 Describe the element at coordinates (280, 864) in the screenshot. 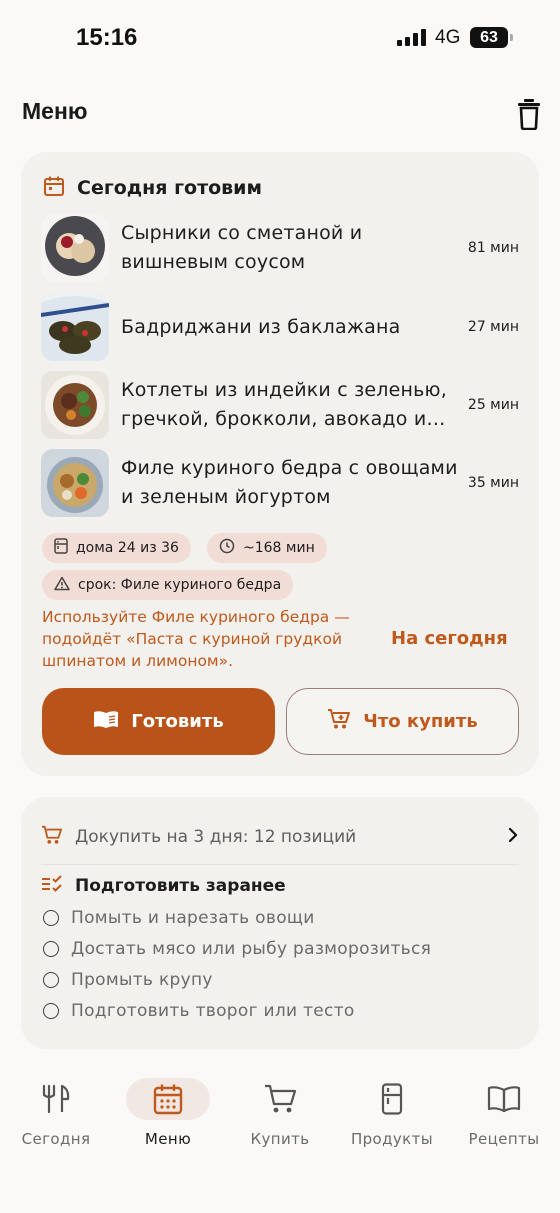

I see `divider` at that location.